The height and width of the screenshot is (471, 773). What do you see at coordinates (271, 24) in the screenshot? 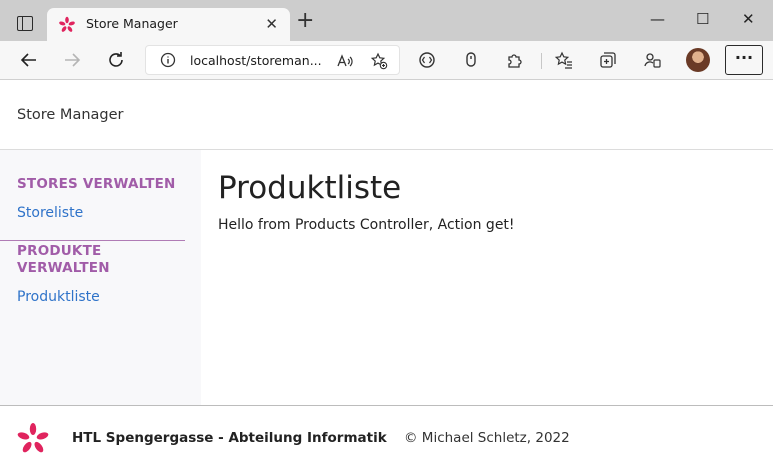
I see `tab-close-icon: ✕` at bounding box center [271, 24].